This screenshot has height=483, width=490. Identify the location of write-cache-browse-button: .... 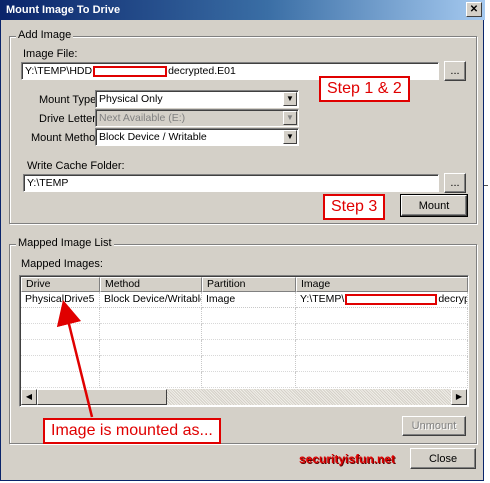
(455, 183).